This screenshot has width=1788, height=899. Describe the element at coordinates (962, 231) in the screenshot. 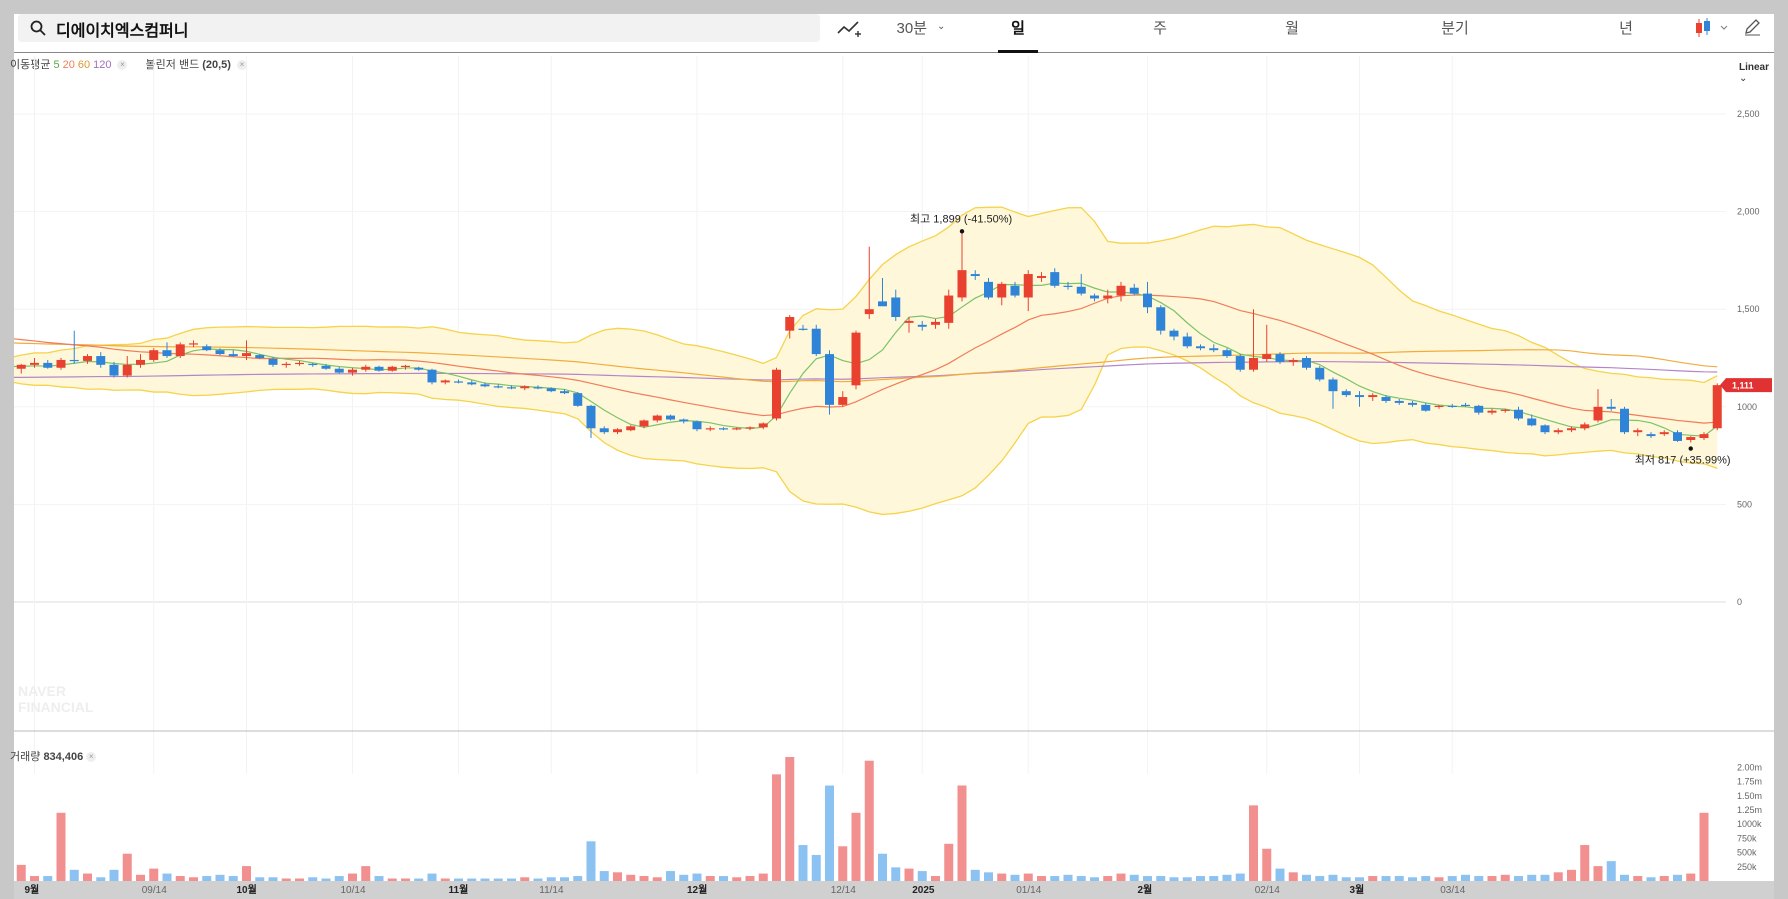

I see `high-marker` at that location.